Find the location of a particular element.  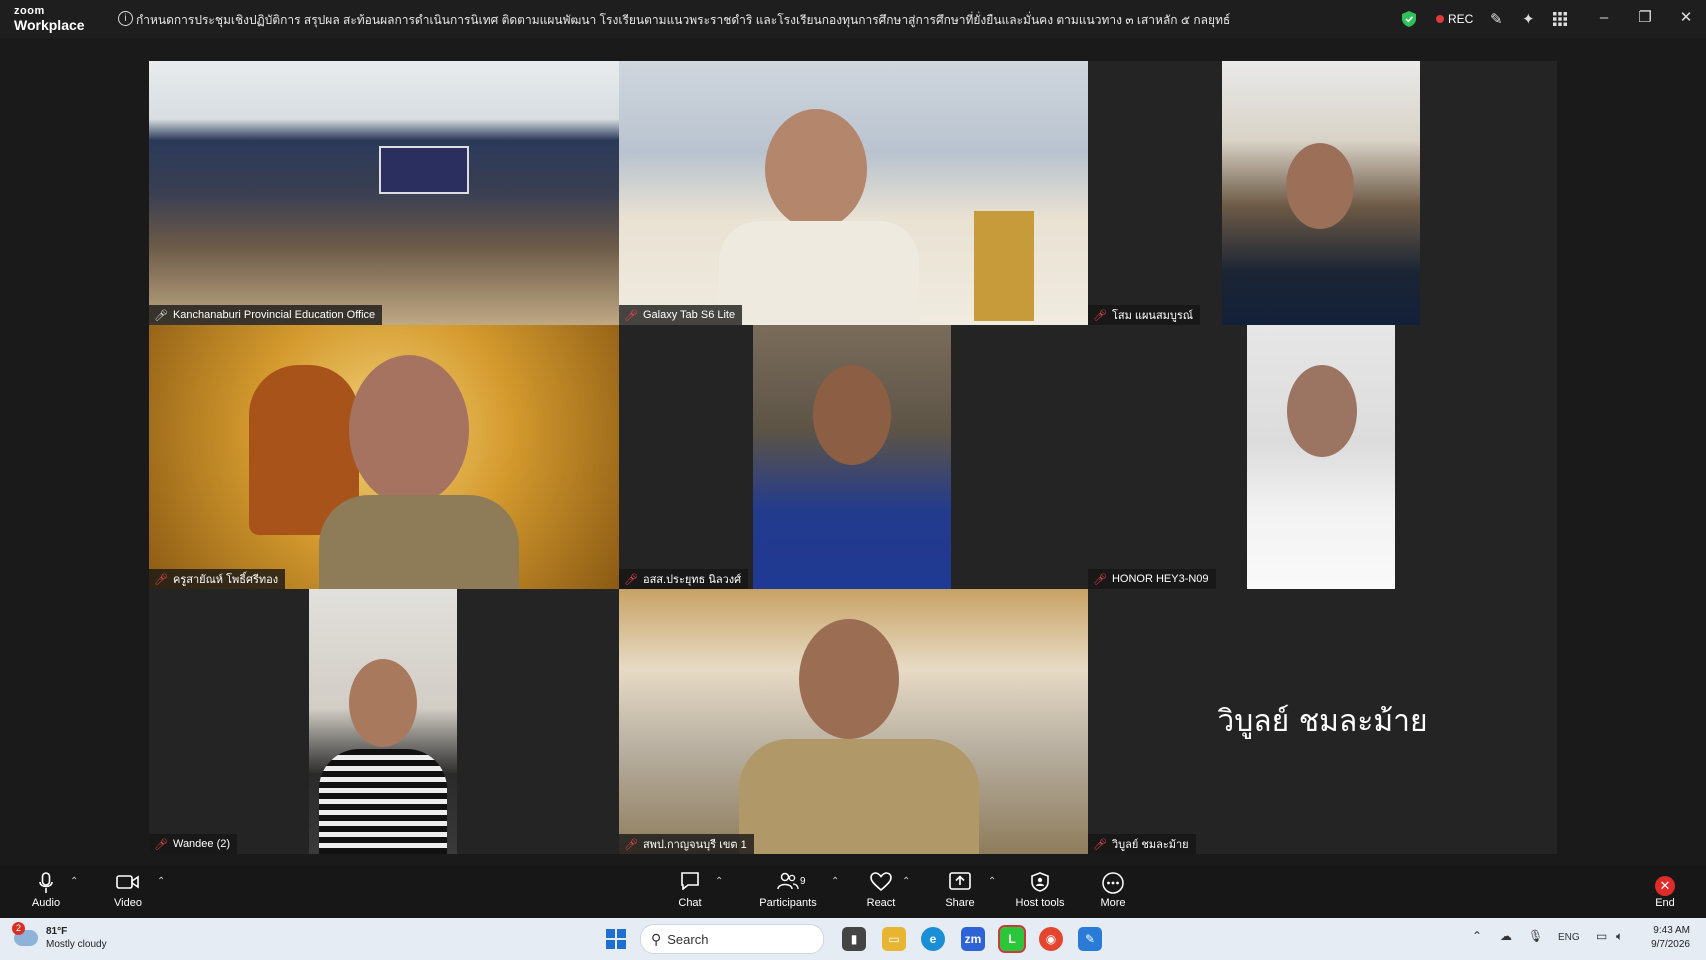

shield-icon is located at coordinates (1040, 884).